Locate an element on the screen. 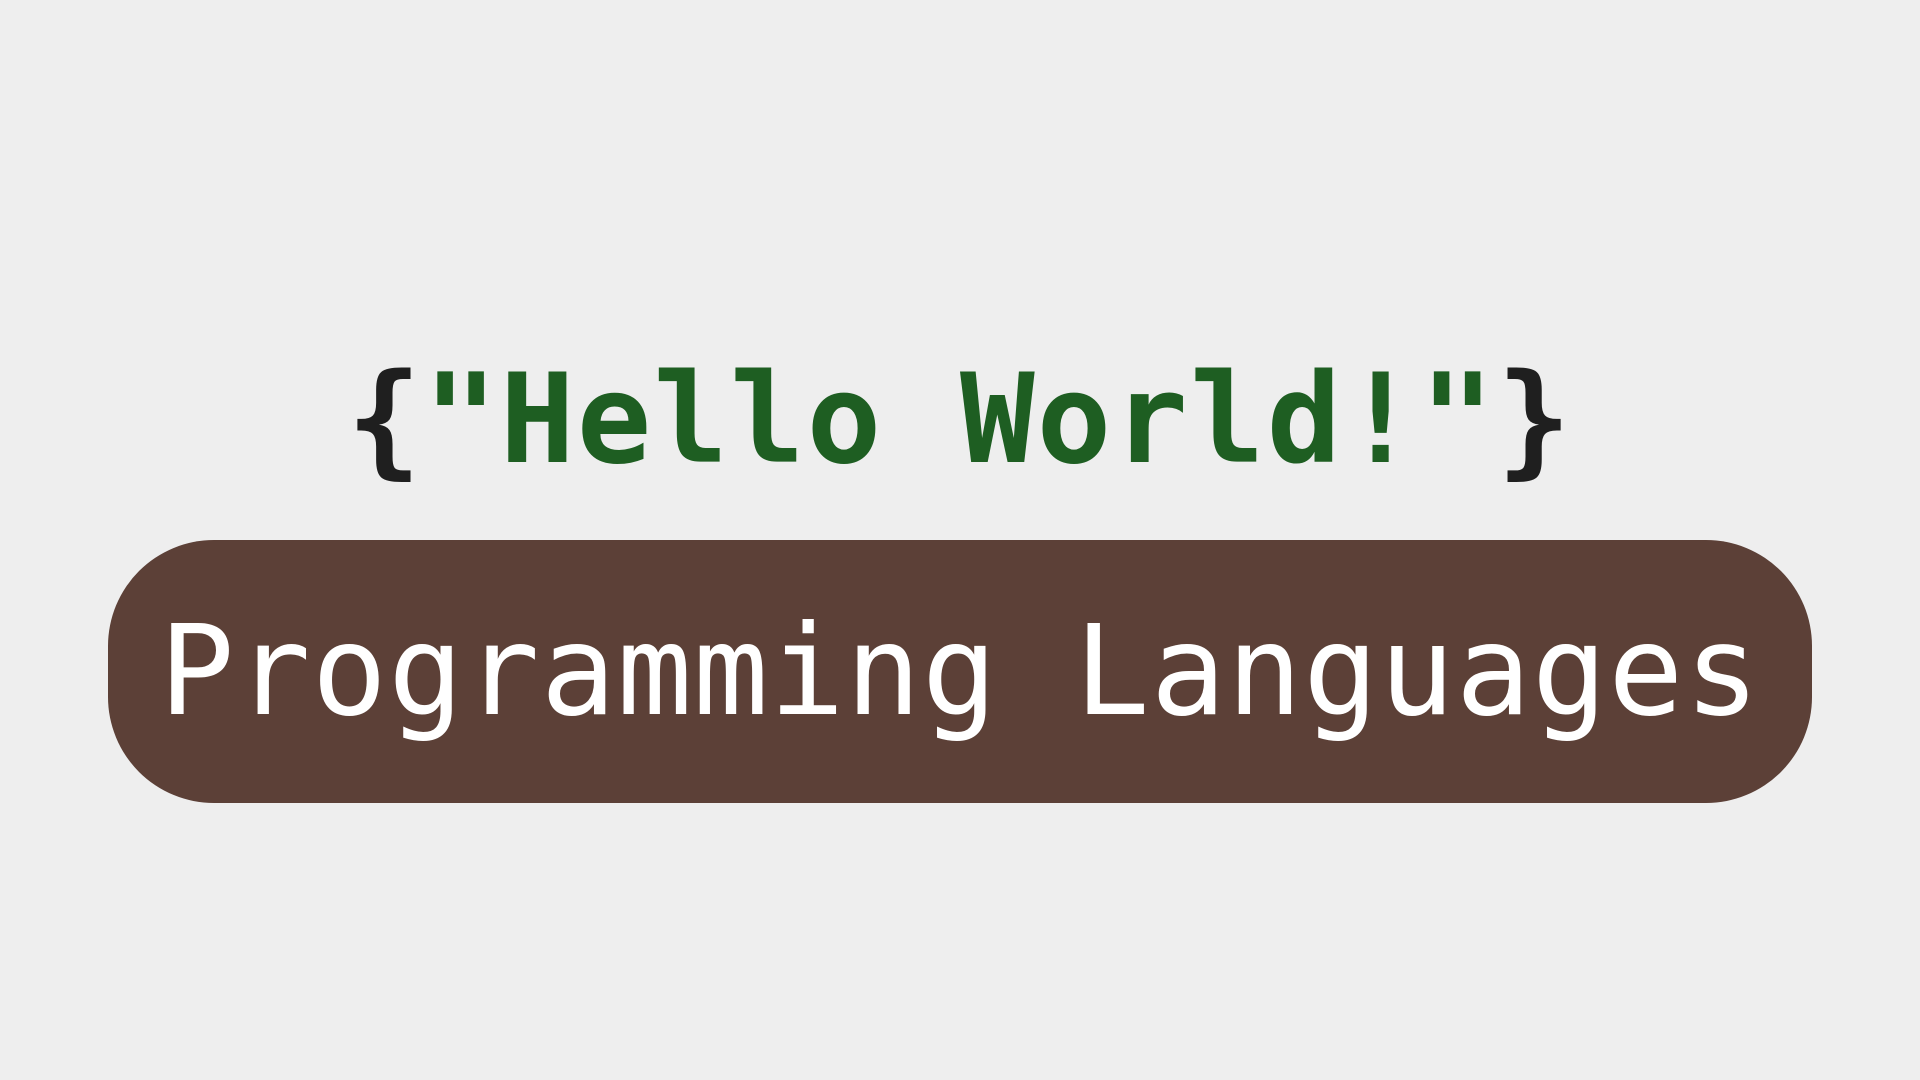 The width and height of the screenshot is (1920, 1080). banner-label: Programming Languages is located at coordinates (960, 671).